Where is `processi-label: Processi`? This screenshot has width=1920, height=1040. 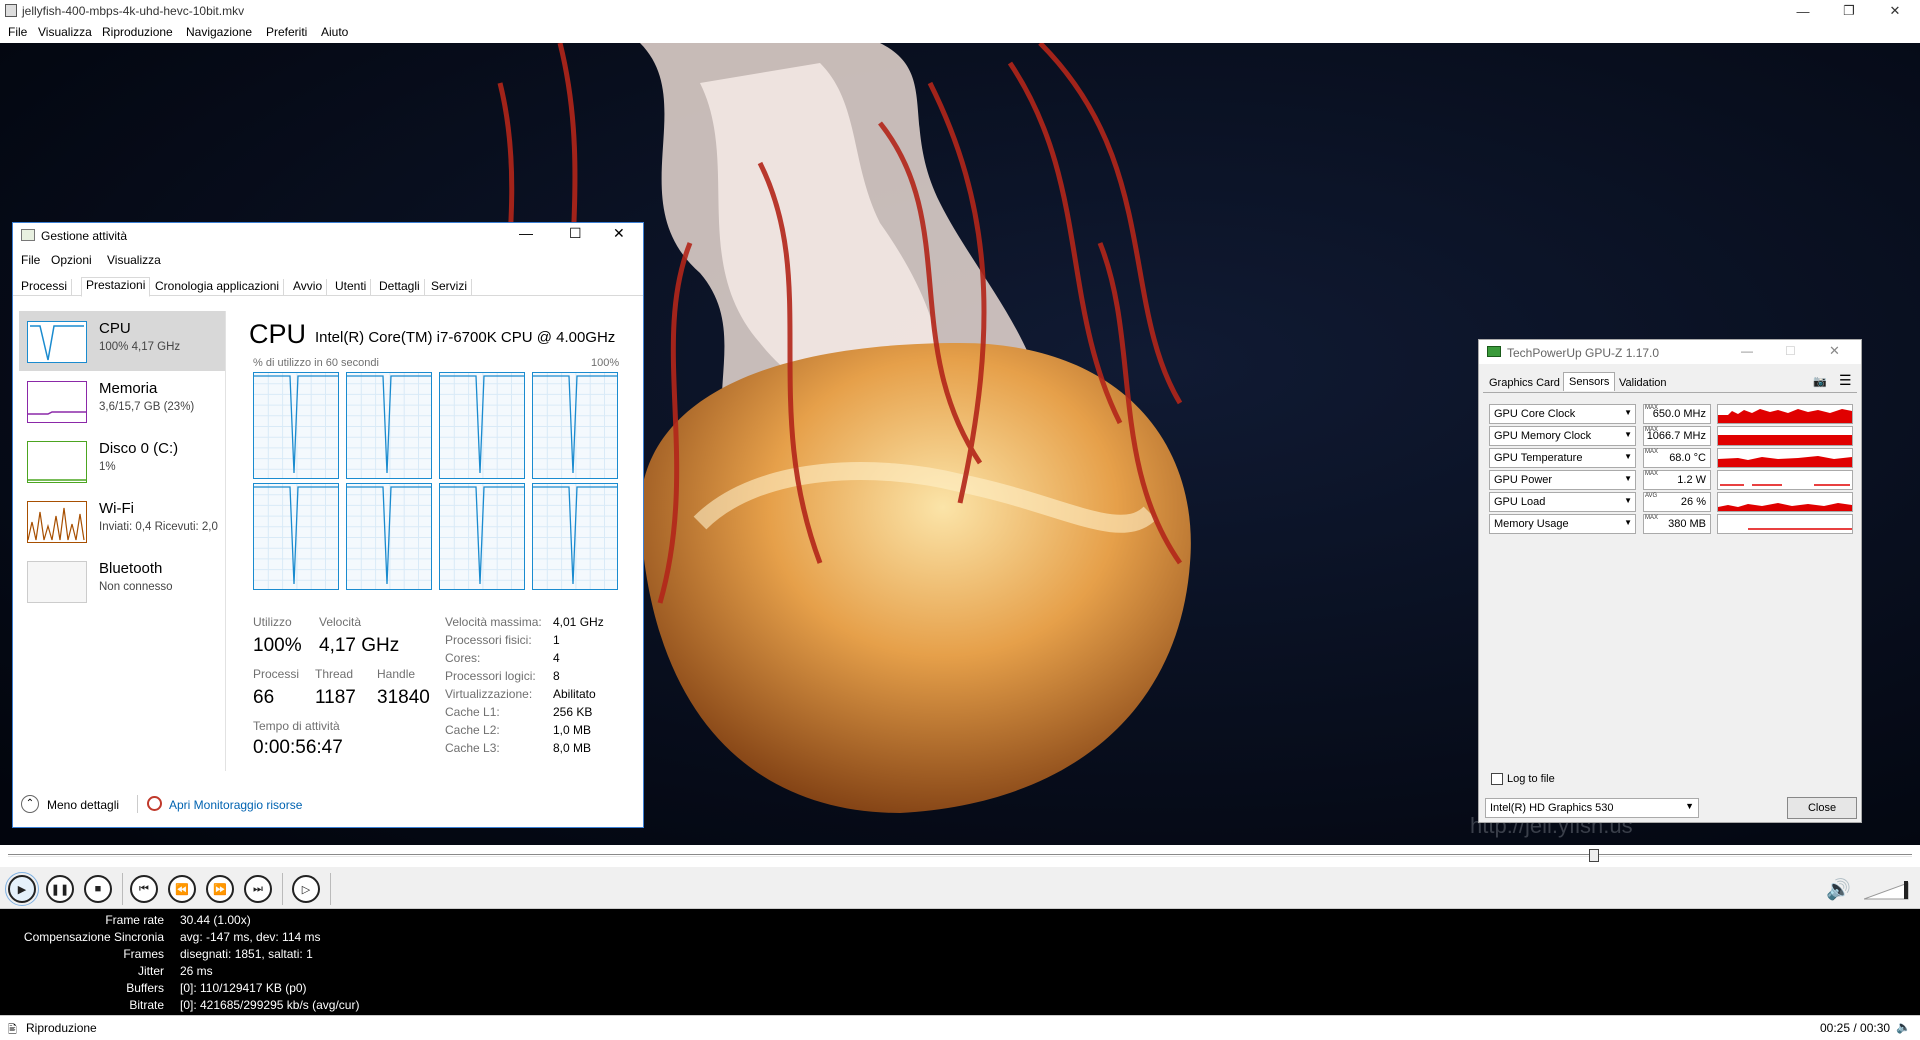 processi-label: Processi is located at coordinates (276, 674).